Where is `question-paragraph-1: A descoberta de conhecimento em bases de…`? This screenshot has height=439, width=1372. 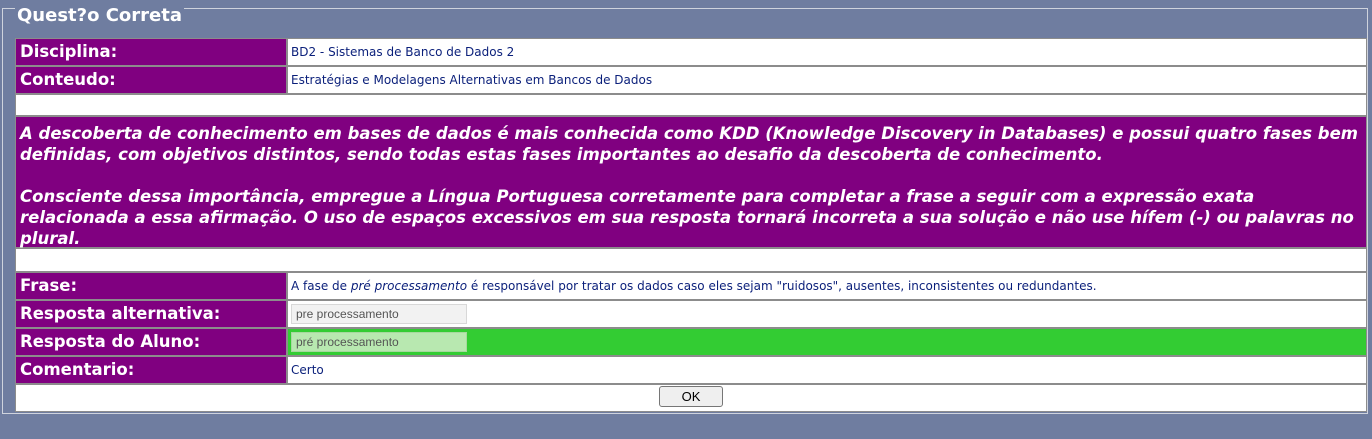 question-paragraph-1: A descoberta de conhecimento em bases de… is located at coordinates (689, 144).